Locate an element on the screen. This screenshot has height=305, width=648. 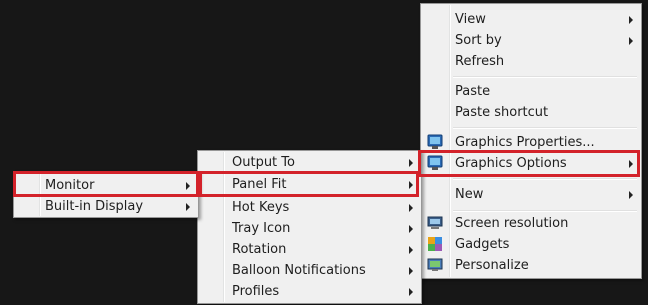
menu-item-label: Paste is located at coordinates (473, 91).